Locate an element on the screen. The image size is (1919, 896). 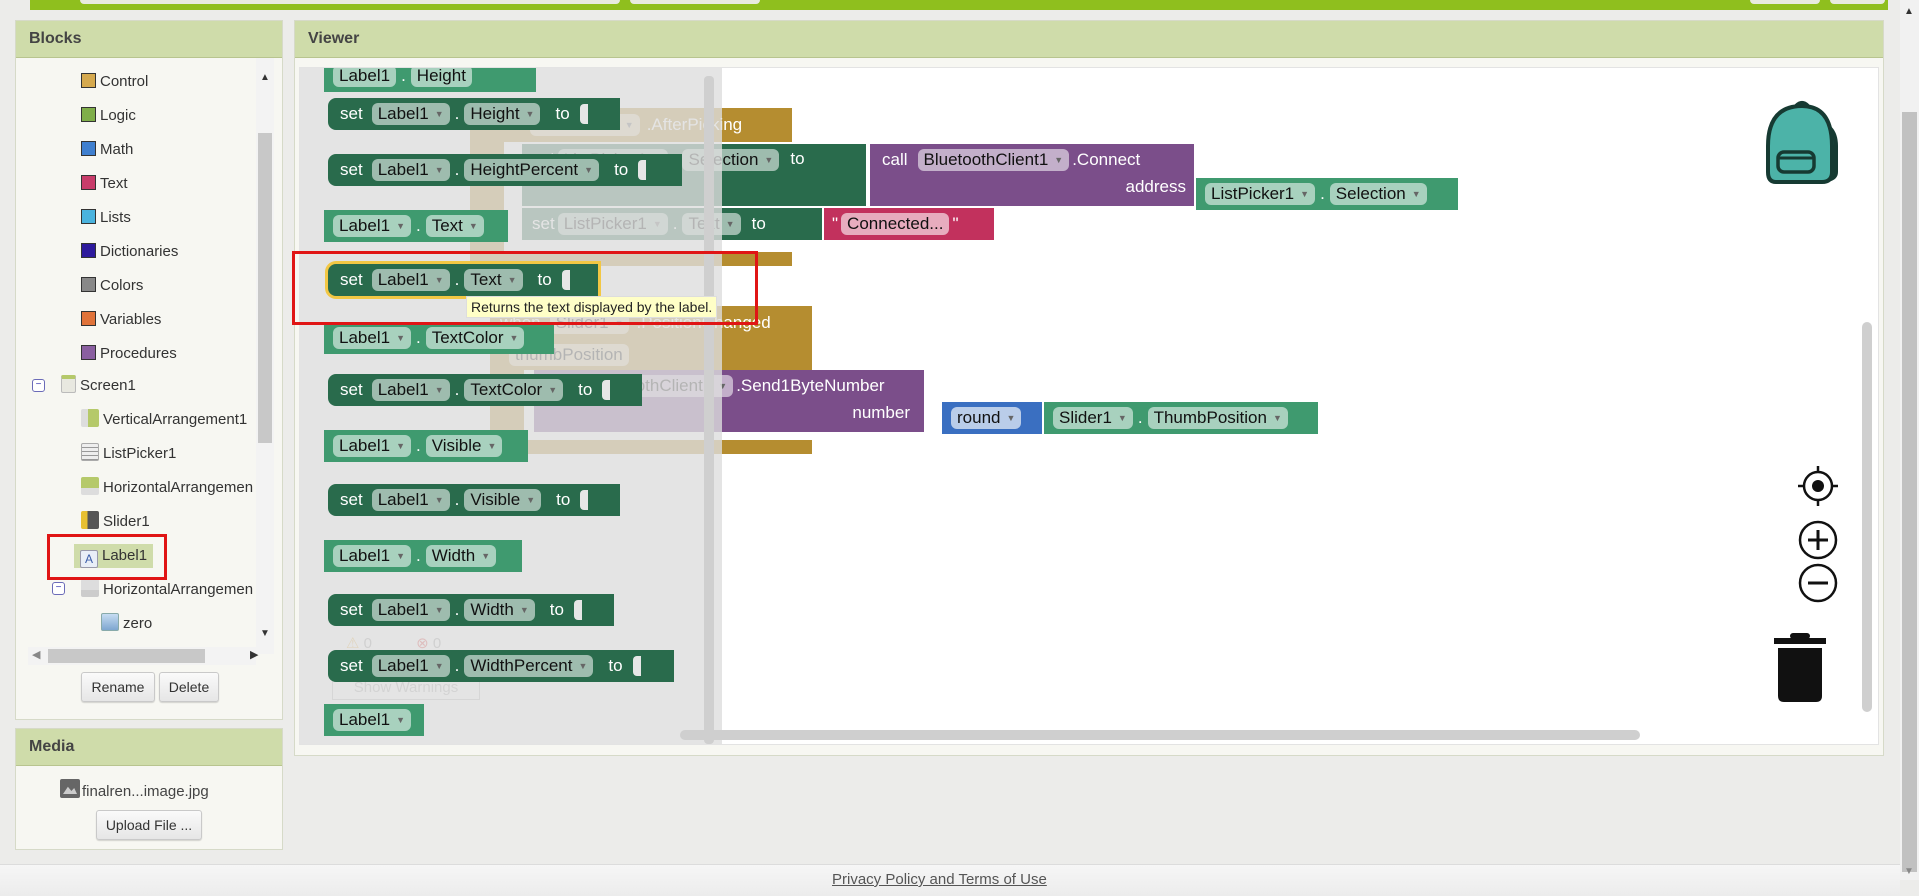
builtin-dictionaries: Dictionaries is located at coordinates (129, 252).